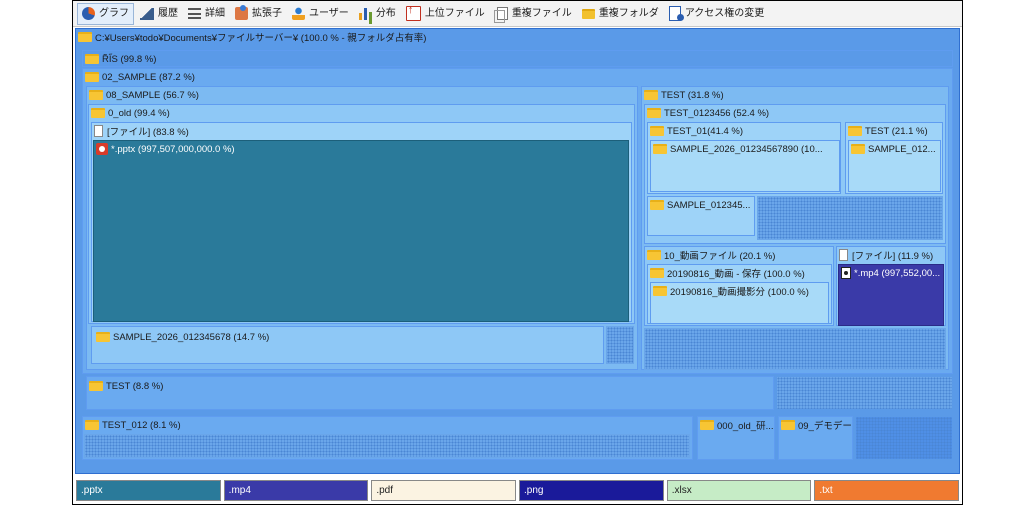 This screenshot has width=1035, height=506. What do you see at coordinates (191, 337) in the screenshot?
I see `treemap-label: SAMPLE_2026_012345678 (14.7 %)` at bounding box center [191, 337].